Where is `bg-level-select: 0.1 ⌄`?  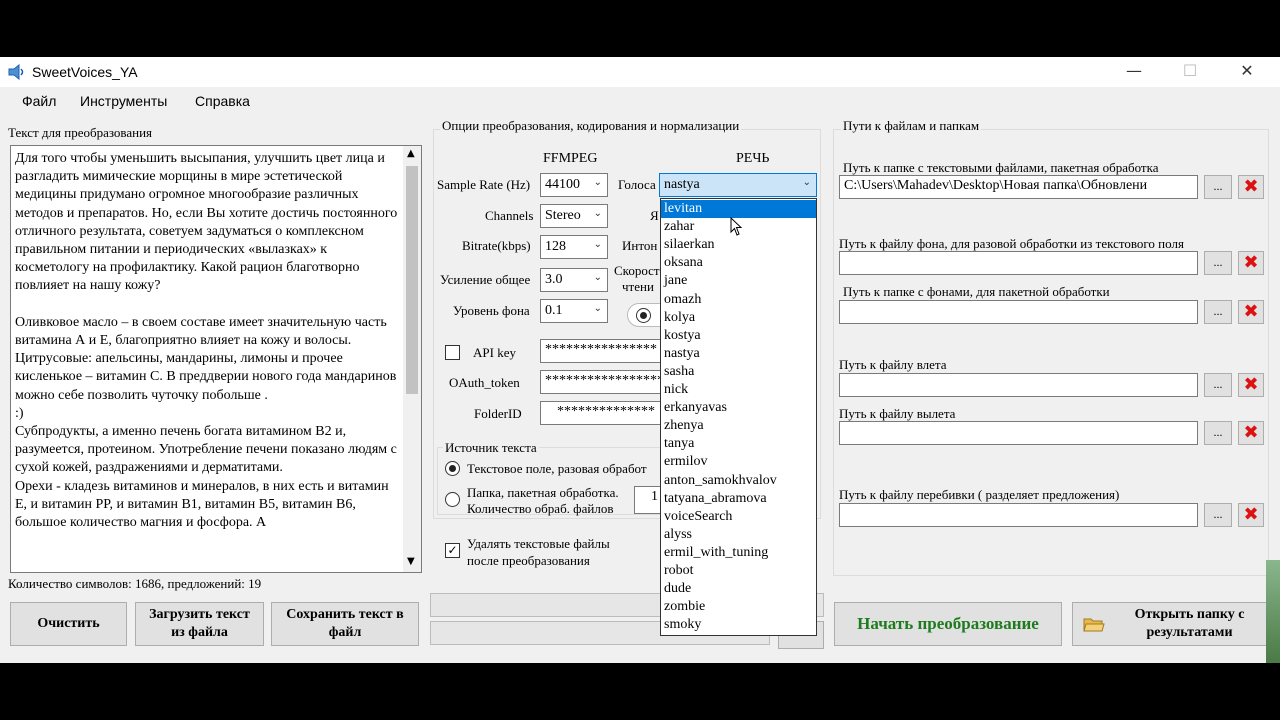
bg-level-select: 0.1 ⌄ is located at coordinates (574, 311).